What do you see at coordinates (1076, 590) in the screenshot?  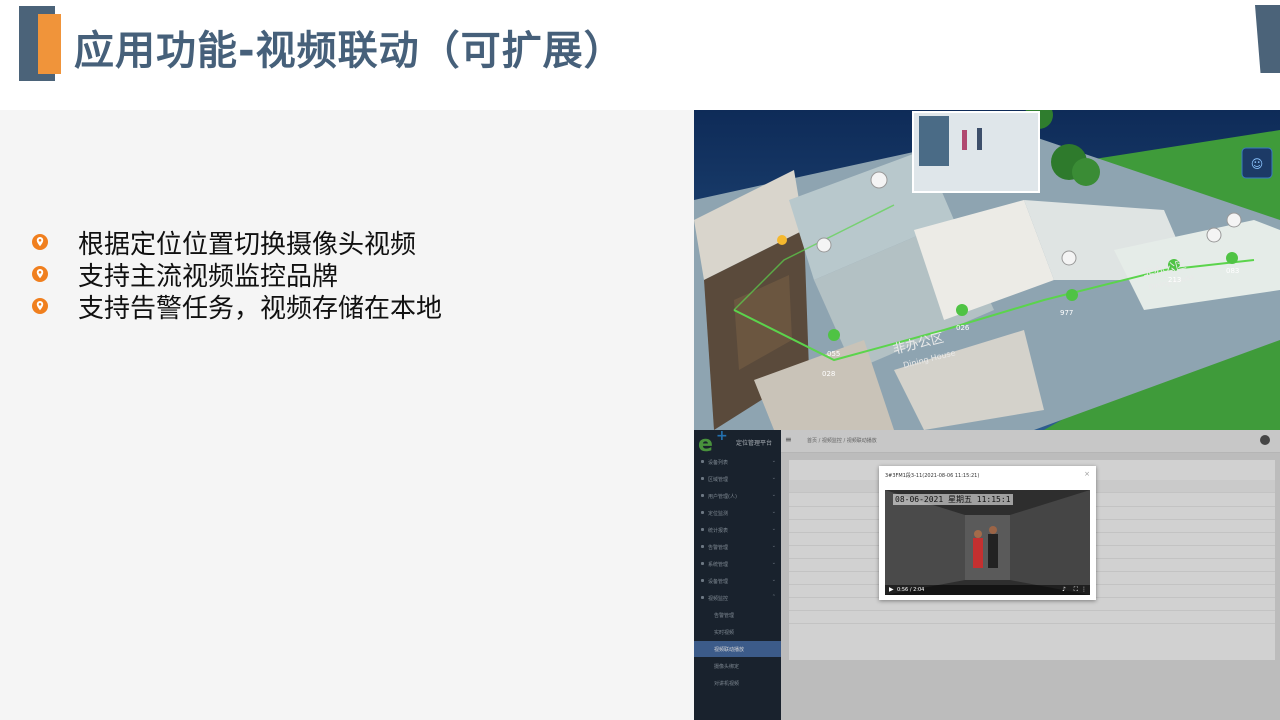 I see `fullscreen-icon: ⛶` at bounding box center [1076, 590].